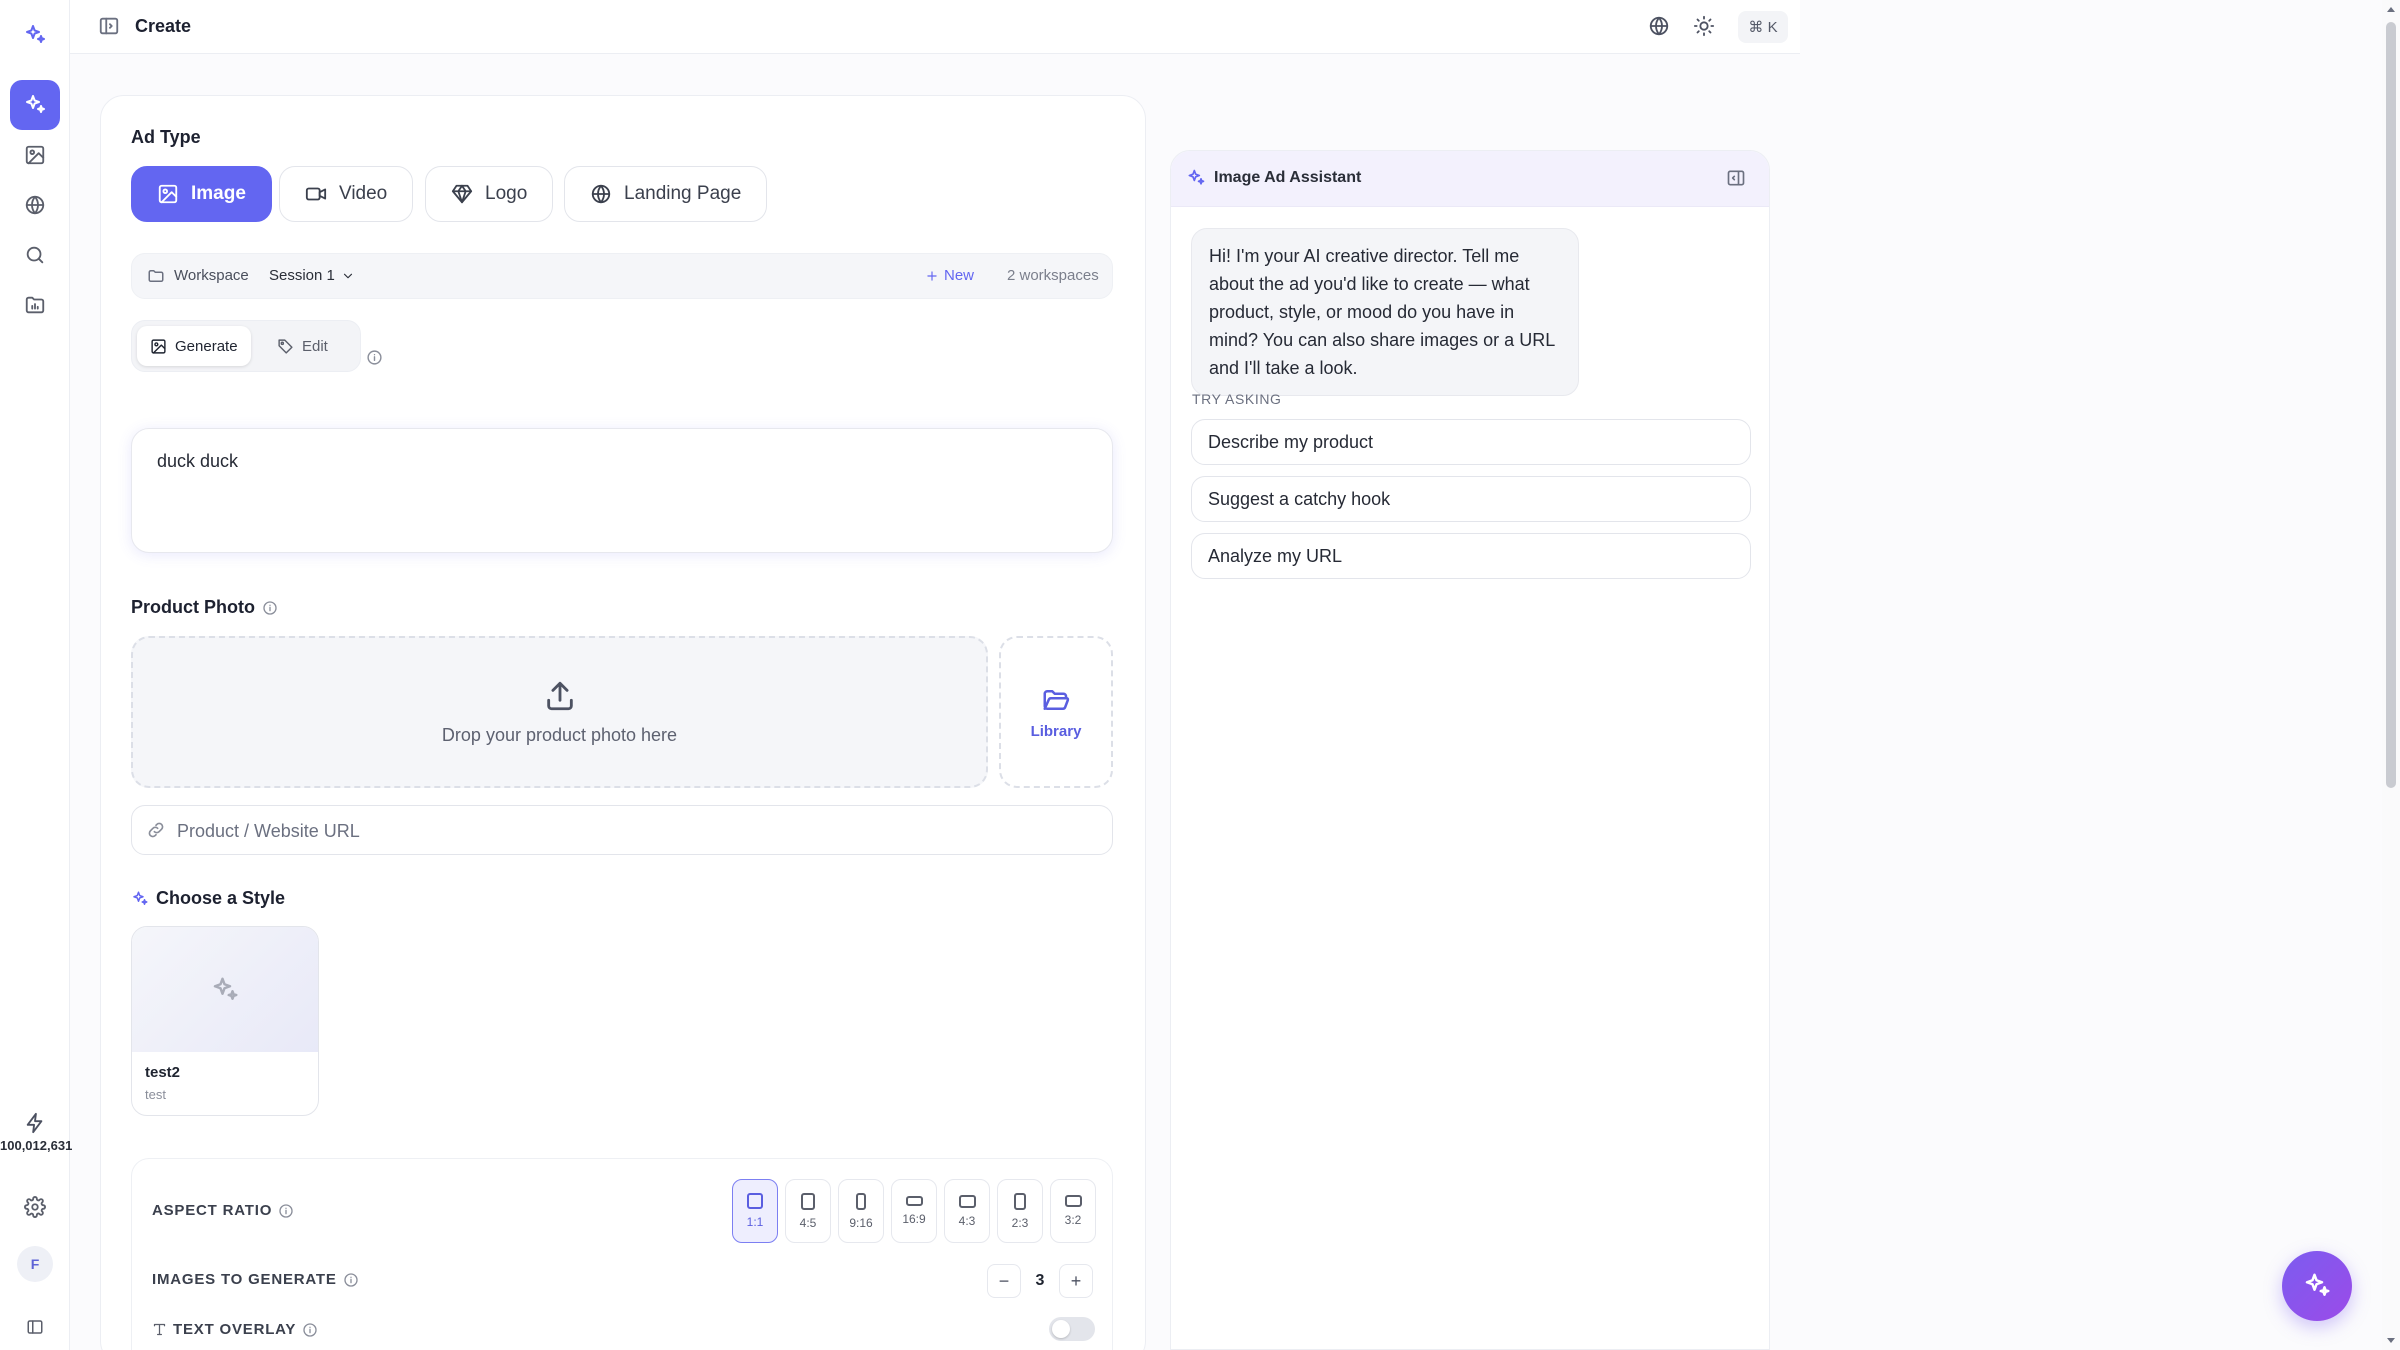 The height and width of the screenshot is (1350, 2400). I want to click on product-photo-info-icon, so click(270, 608).